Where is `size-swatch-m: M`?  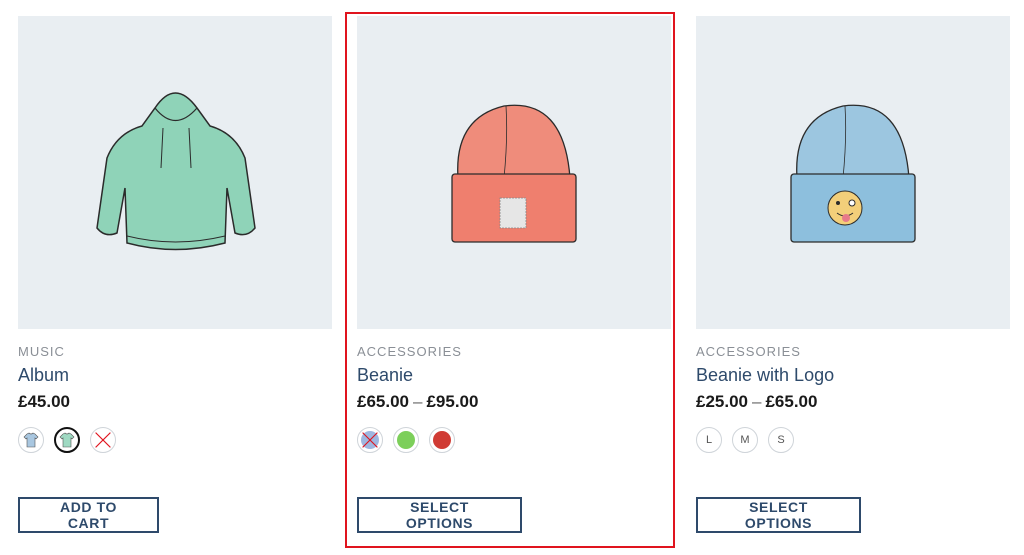 size-swatch-m: M is located at coordinates (745, 440).